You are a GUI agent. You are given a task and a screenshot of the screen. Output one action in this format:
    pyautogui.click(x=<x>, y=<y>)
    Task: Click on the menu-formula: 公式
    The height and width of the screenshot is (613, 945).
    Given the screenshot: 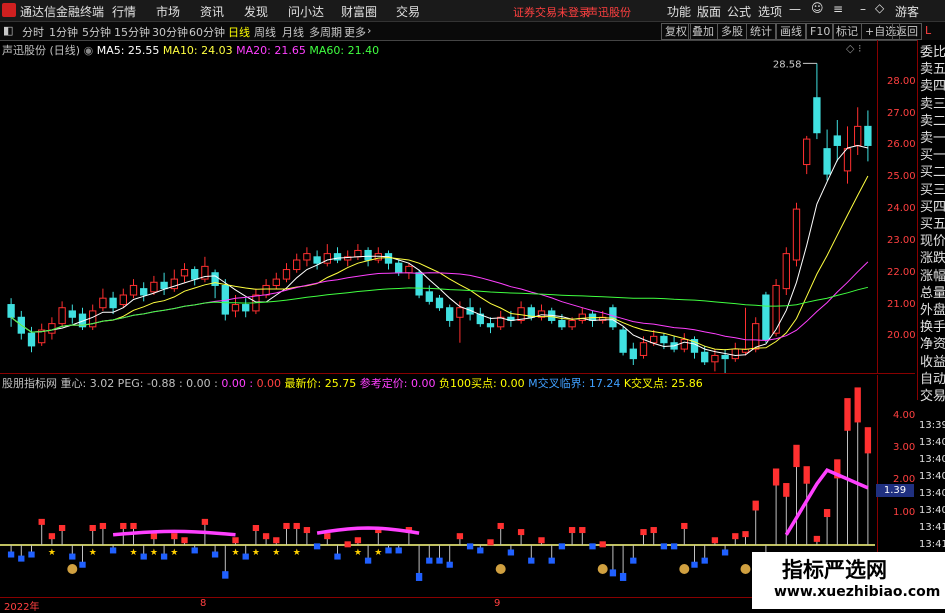 What is the action you would take?
    pyautogui.click(x=739, y=11)
    